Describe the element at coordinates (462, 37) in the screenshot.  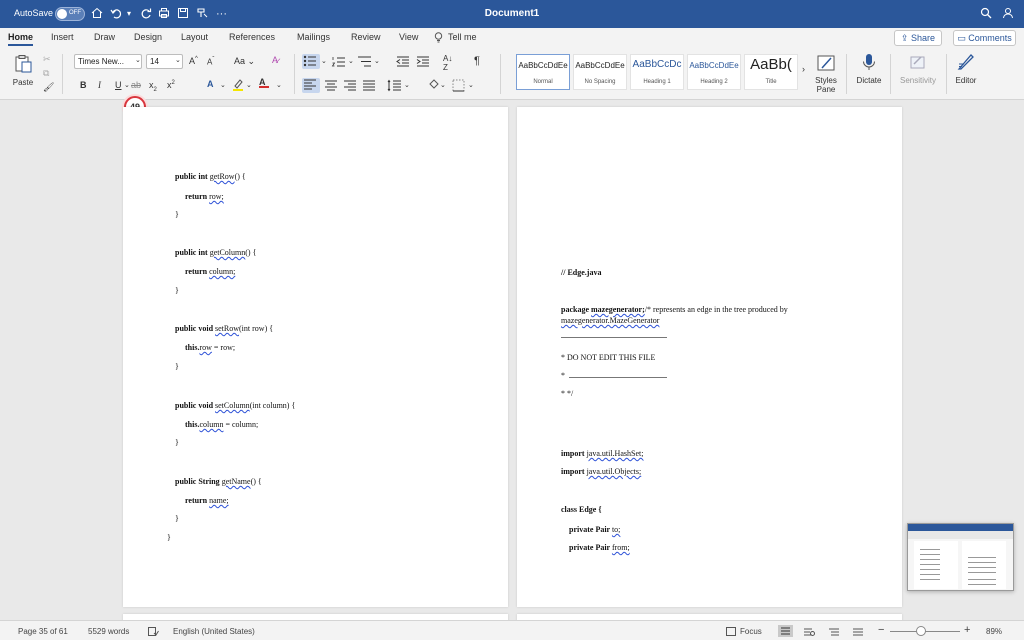
I see `tell-me-search: Tell me` at that location.